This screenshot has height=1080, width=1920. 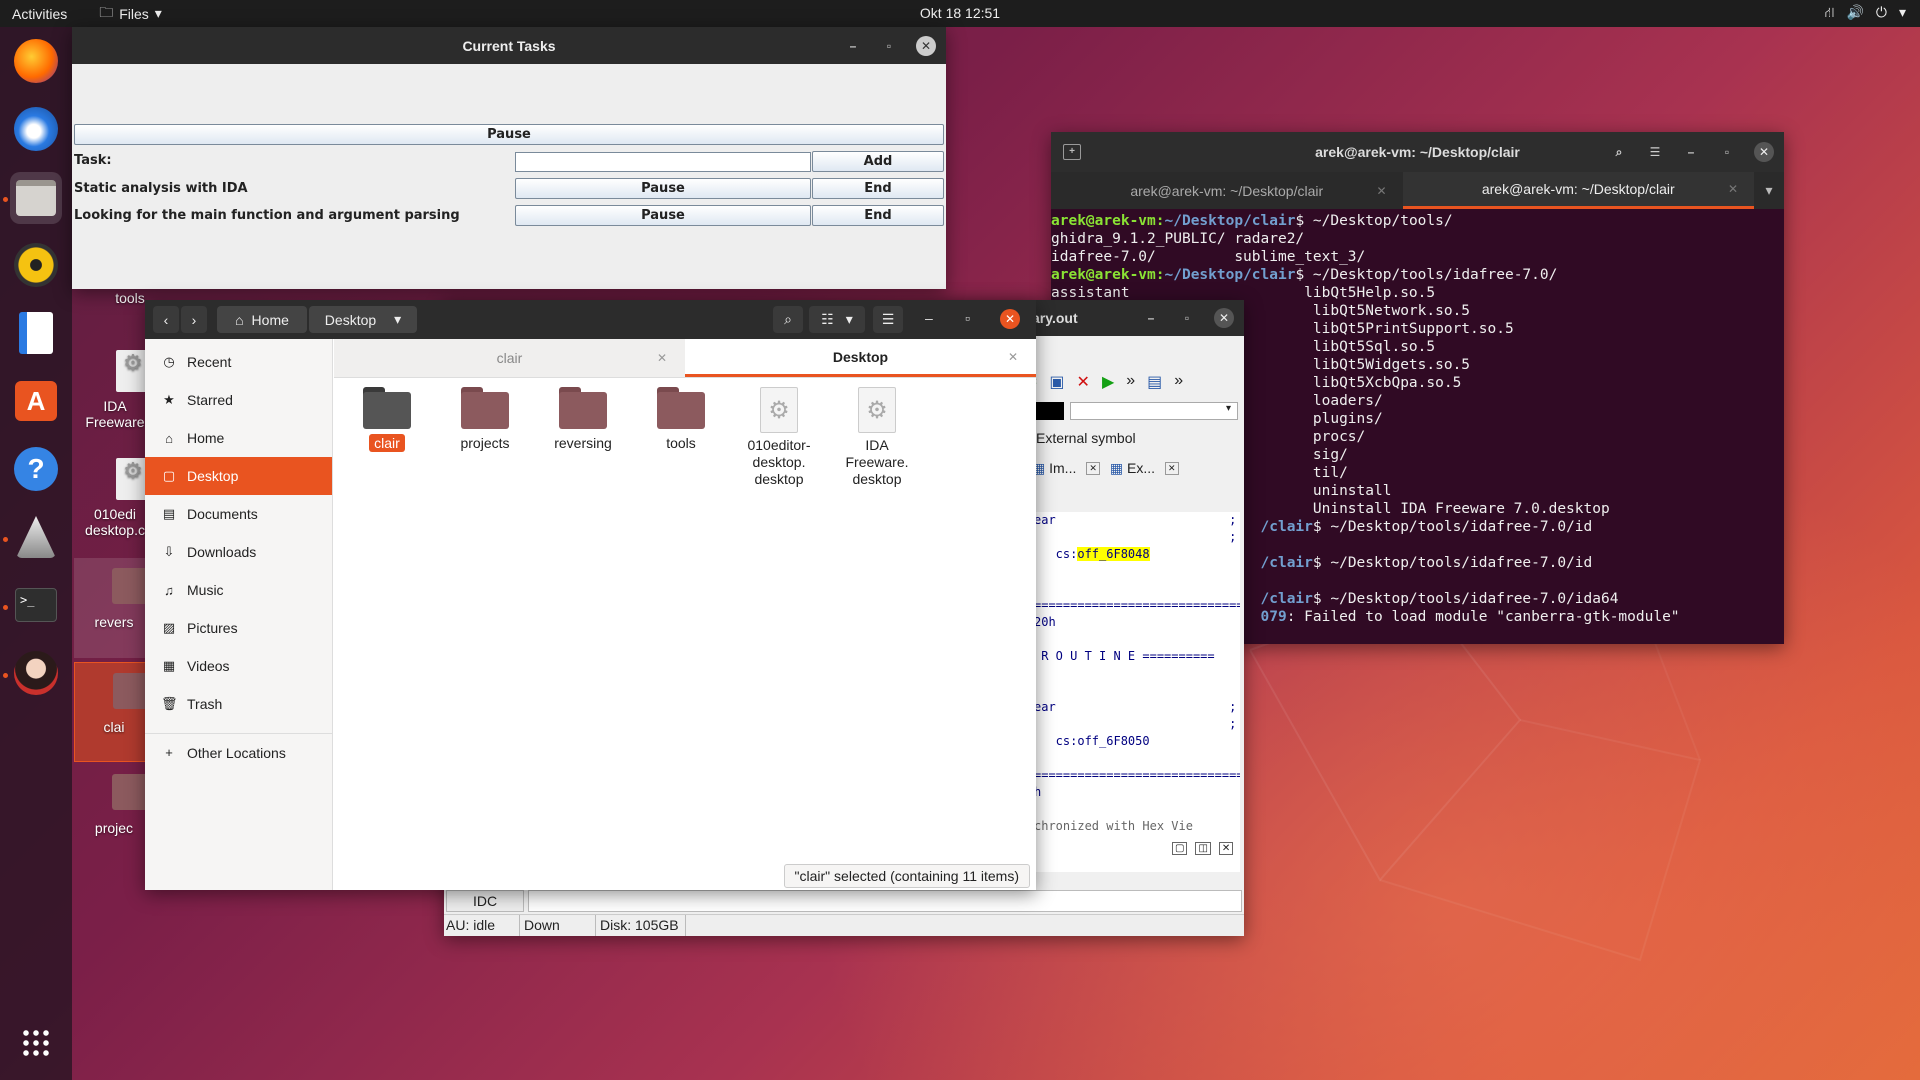 I want to click on tab-clair: clair ✕, so click(x=509, y=358).